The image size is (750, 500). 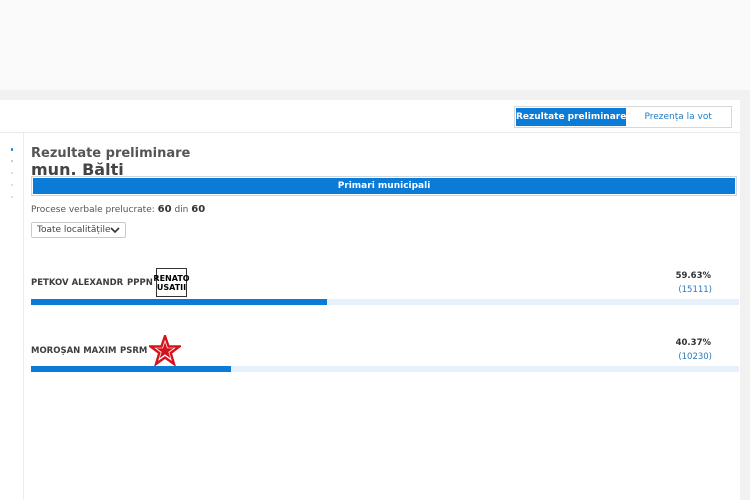 I want to click on candidate-party: PPPN, so click(x=140, y=283).